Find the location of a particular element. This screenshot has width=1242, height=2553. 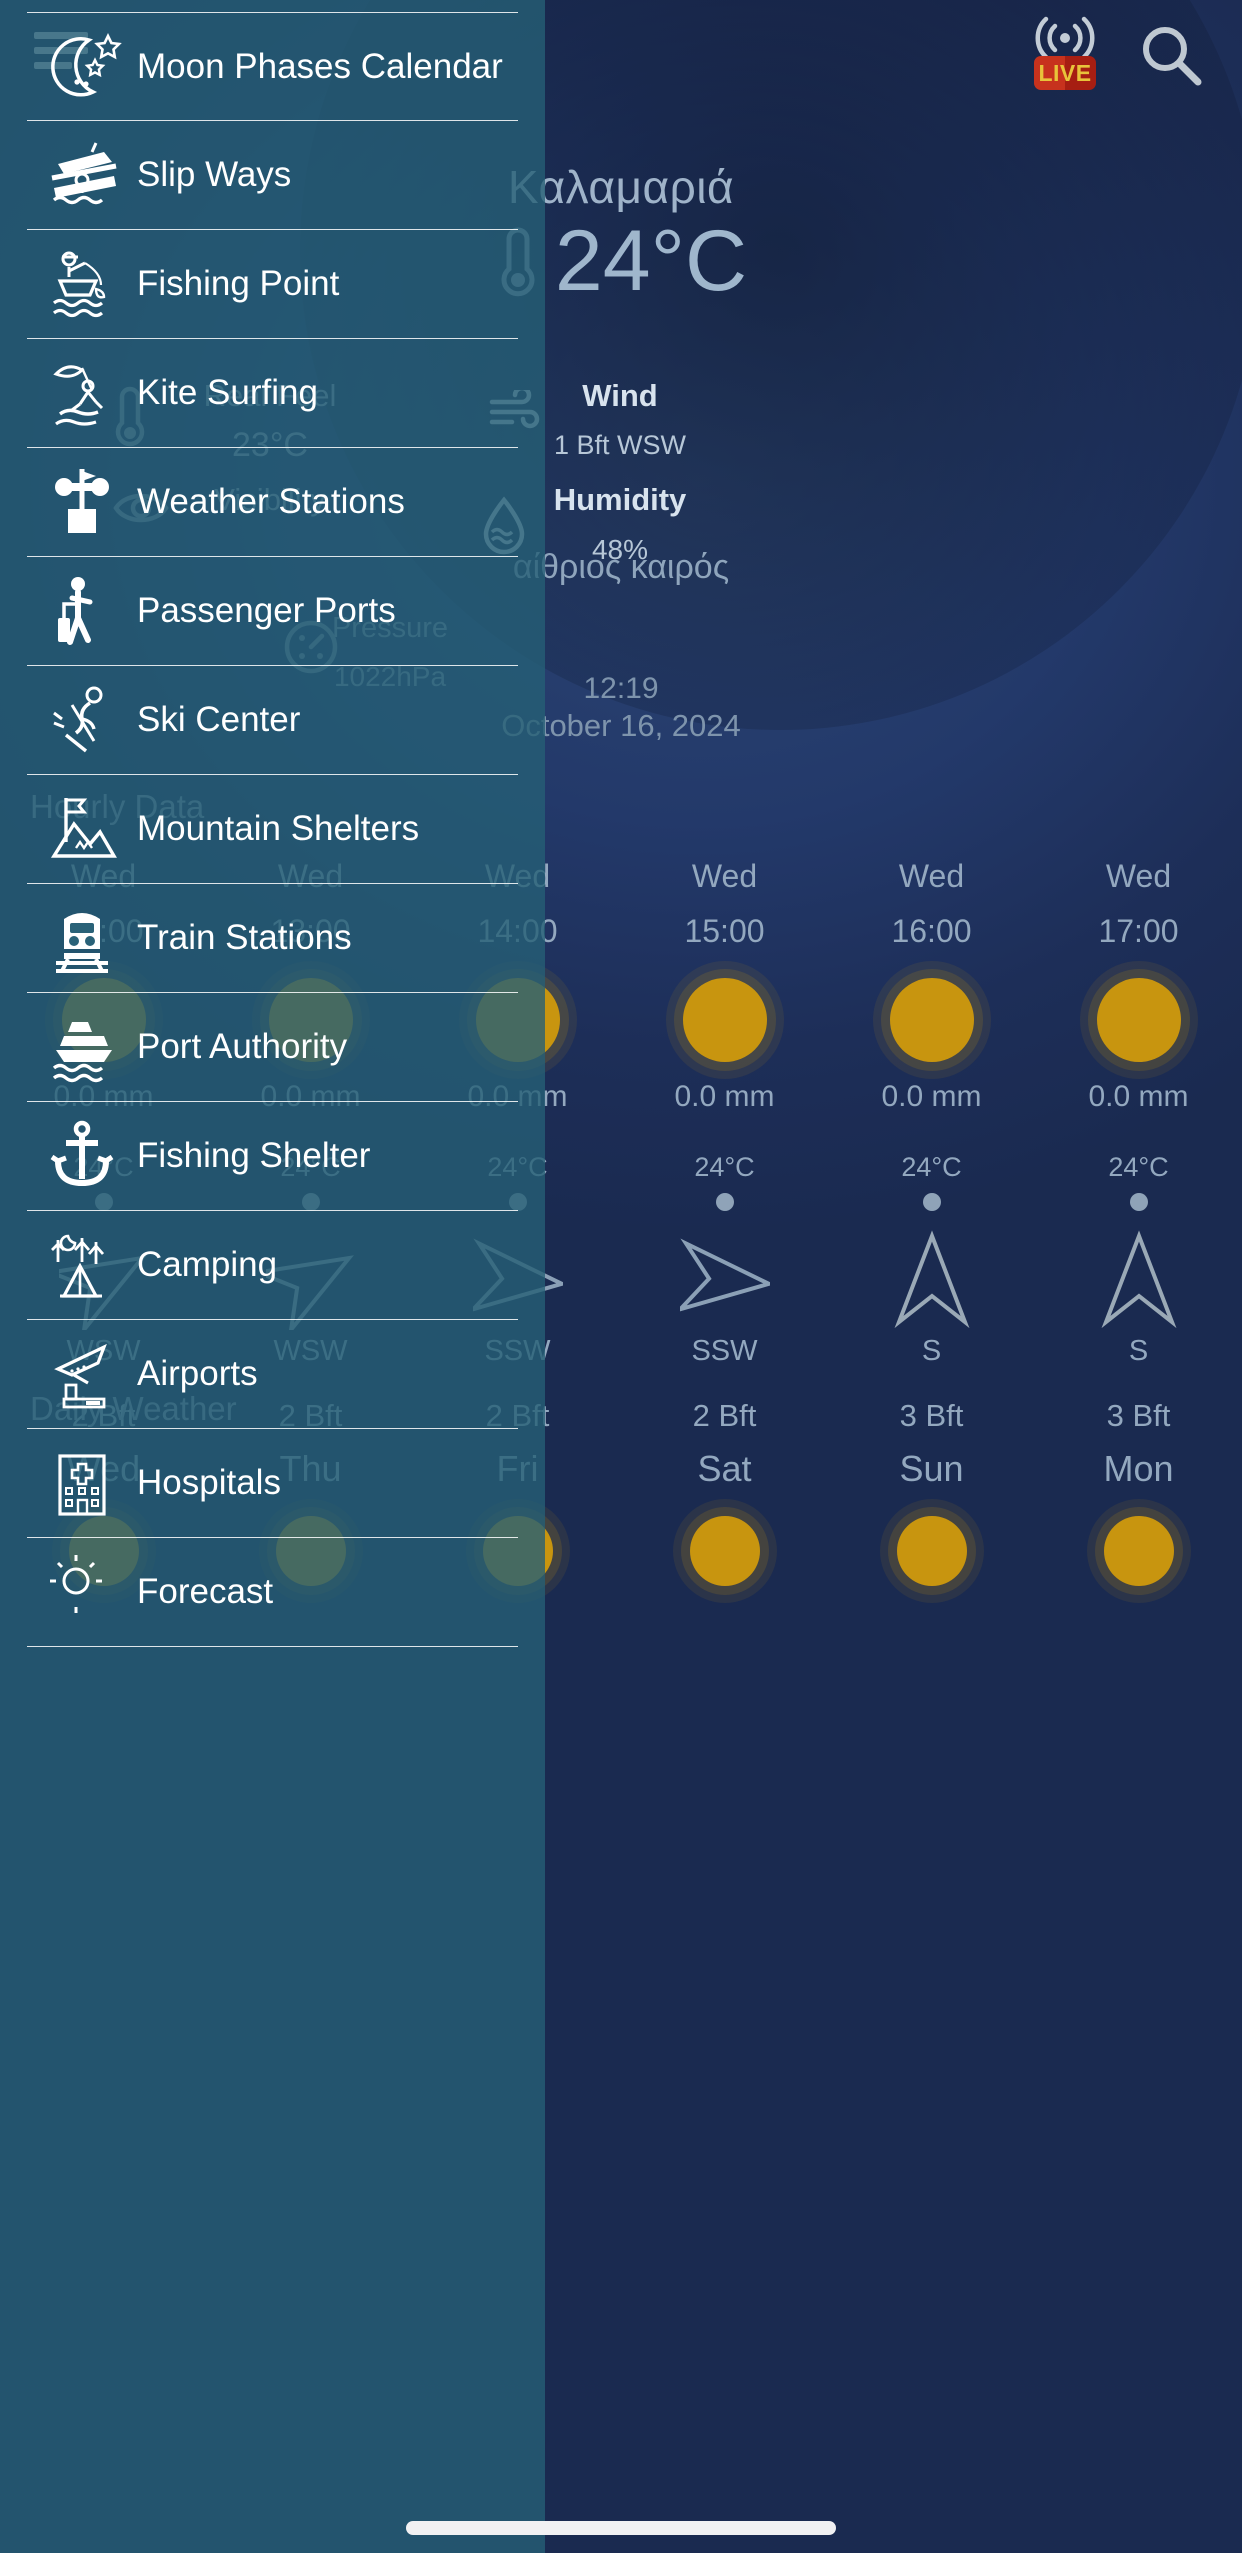

drawer-item-kite-surfing: Kite Surfing is located at coordinates (272, 393).